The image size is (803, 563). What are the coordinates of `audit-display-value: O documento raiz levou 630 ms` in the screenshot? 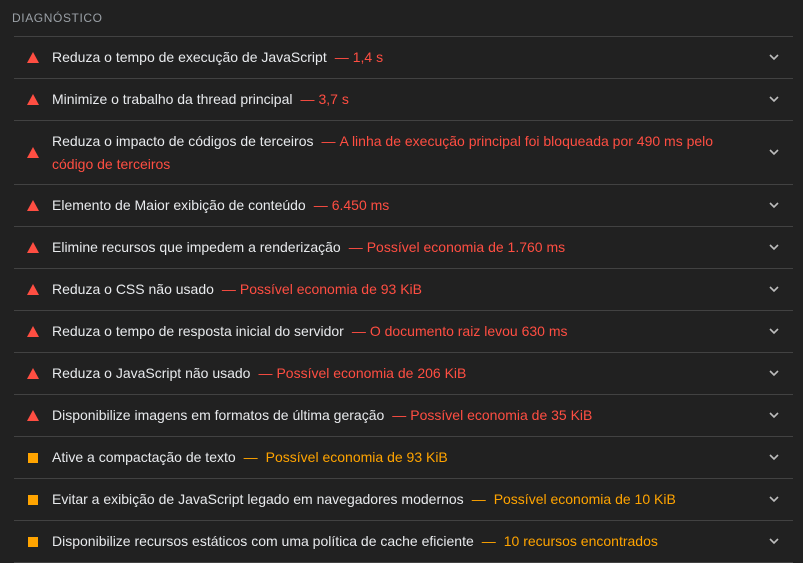 It's located at (468, 331).